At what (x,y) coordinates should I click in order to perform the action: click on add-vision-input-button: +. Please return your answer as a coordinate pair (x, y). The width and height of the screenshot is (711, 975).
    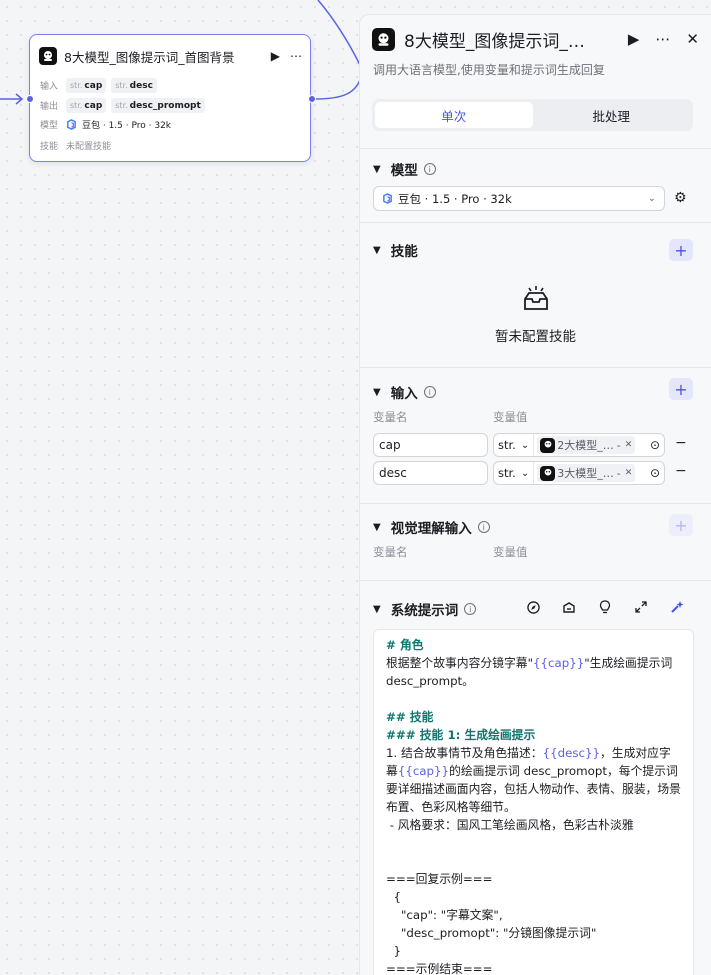
    Looking at the image, I should click on (681, 525).